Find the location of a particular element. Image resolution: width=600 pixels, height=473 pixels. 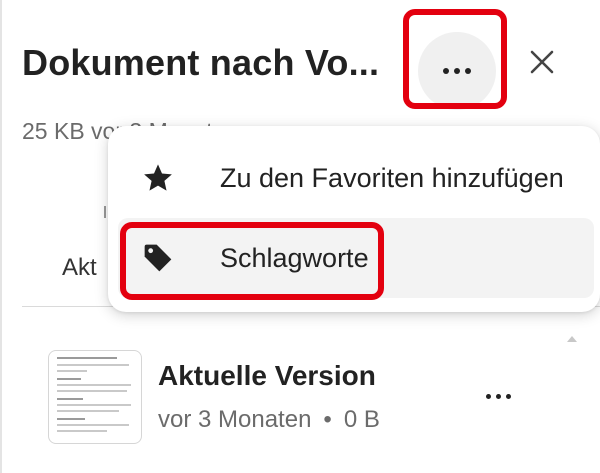

version-more-button is located at coordinates (498, 396).